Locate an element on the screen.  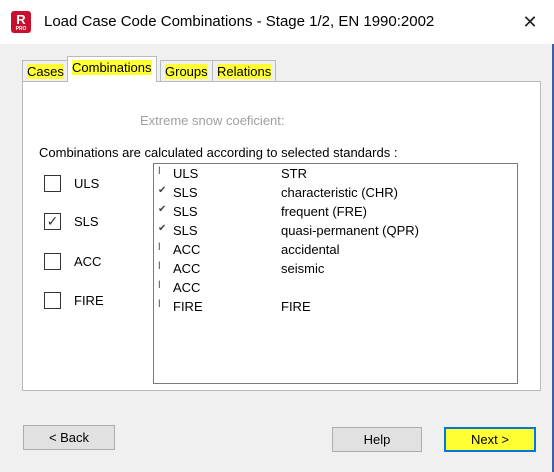
uls-checkbox is located at coordinates (52, 183).